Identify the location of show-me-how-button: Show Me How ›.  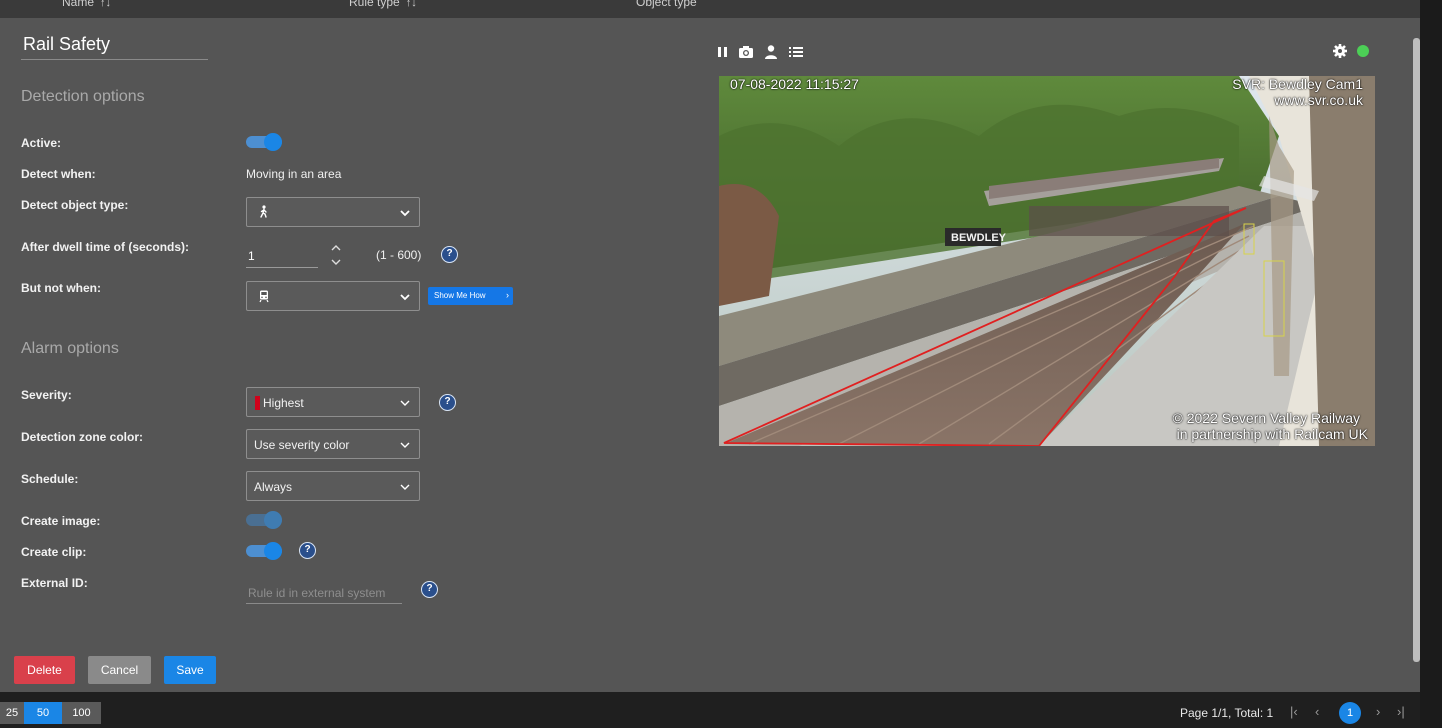
(470, 296).